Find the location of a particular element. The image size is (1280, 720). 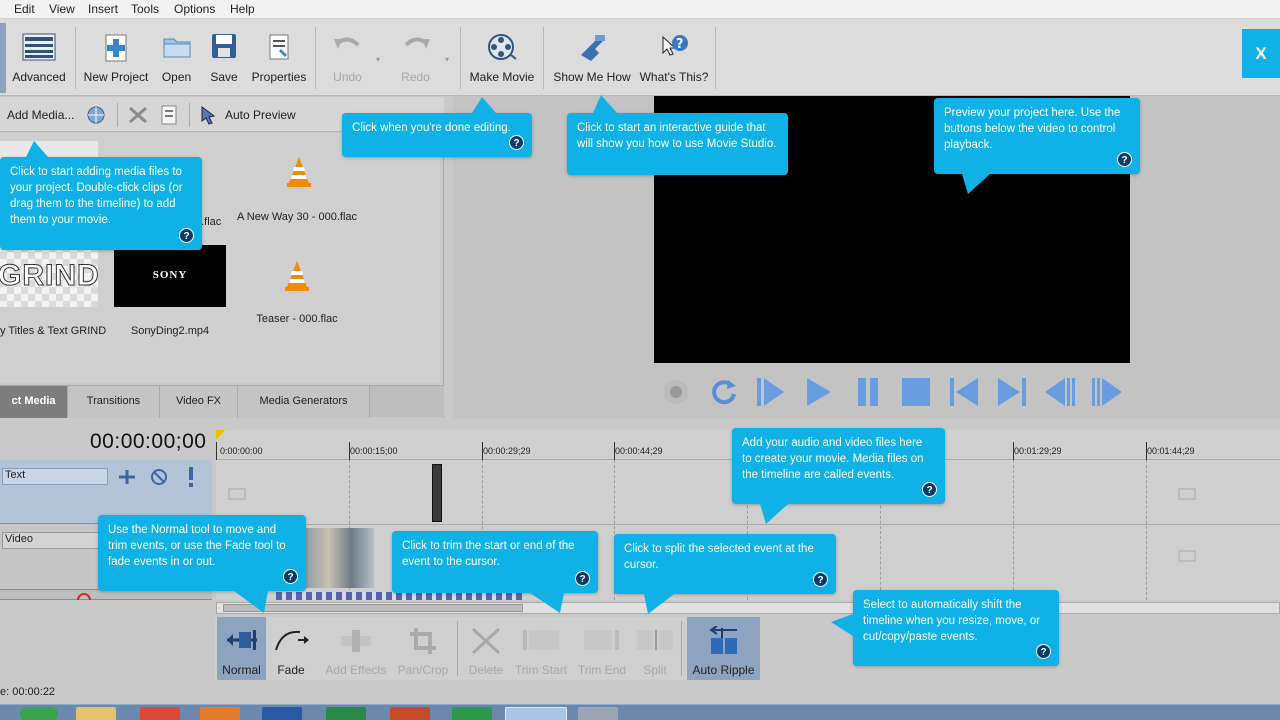

delete-button: Delete is located at coordinates (486, 648).